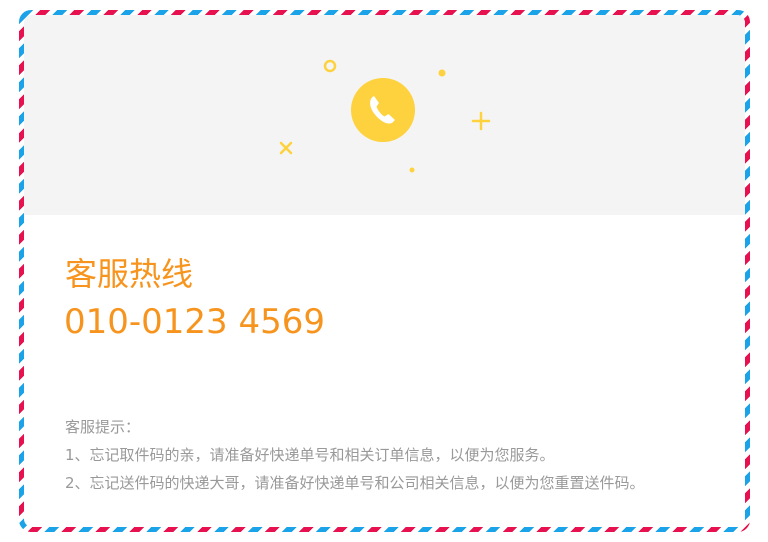 This screenshot has width=768, height=542. What do you see at coordinates (129, 274) in the screenshot?
I see `hotline-title: 客服热线` at bounding box center [129, 274].